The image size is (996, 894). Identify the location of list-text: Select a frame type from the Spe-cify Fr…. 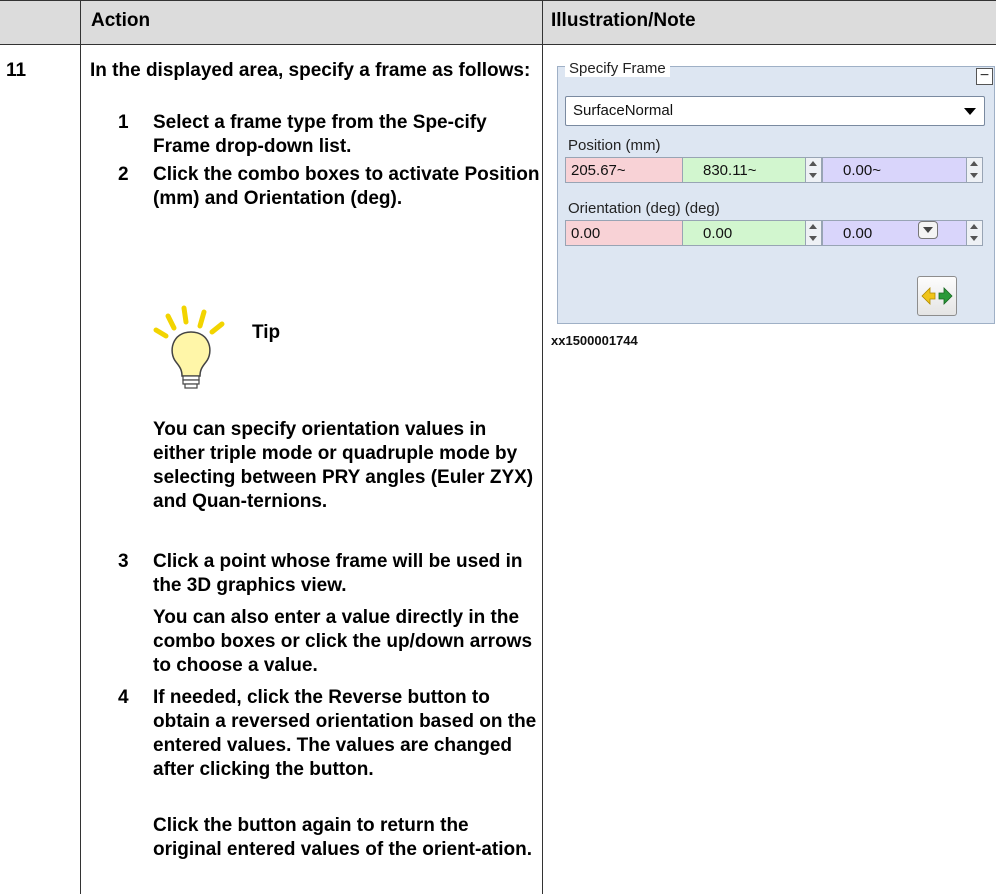
(320, 134).